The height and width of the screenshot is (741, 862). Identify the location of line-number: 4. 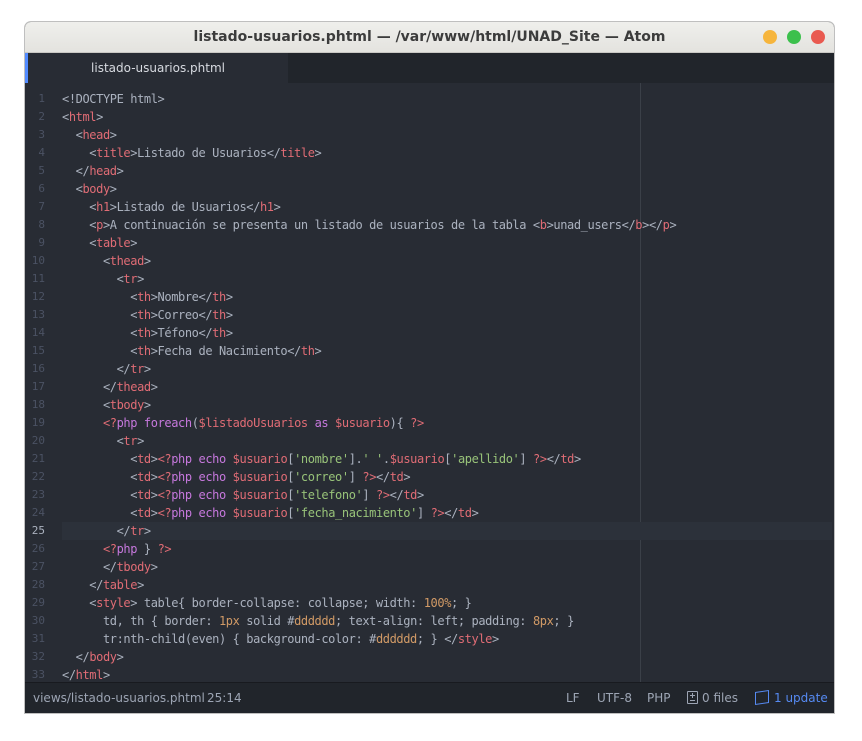
(35, 153).